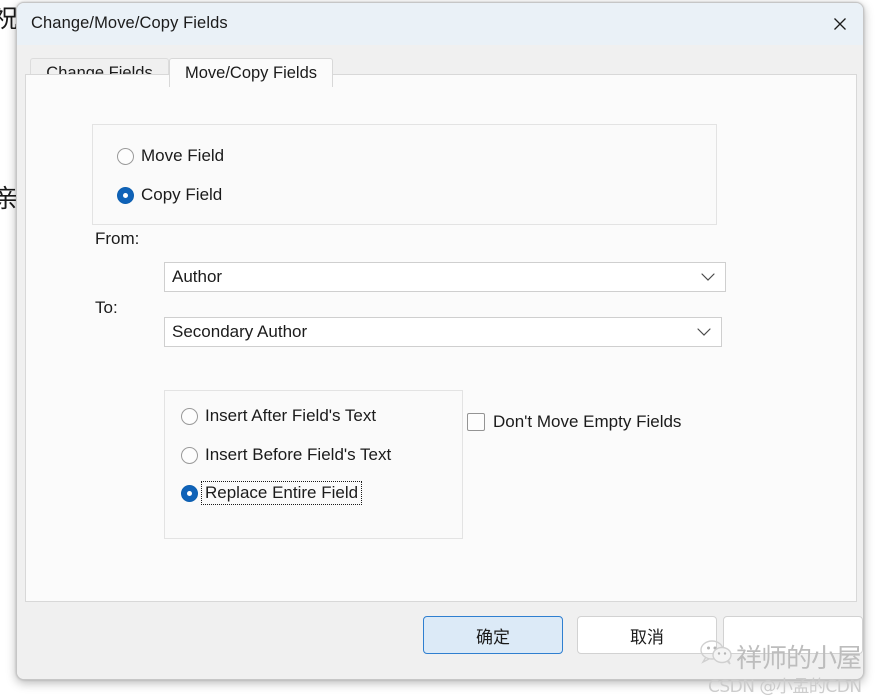  What do you see at coordinates (587, 421) in the screenshot?
I see `checkbox-dont-move-empty-fields-label: Don't Move Empty Fields` at bounding box center [587, 421].